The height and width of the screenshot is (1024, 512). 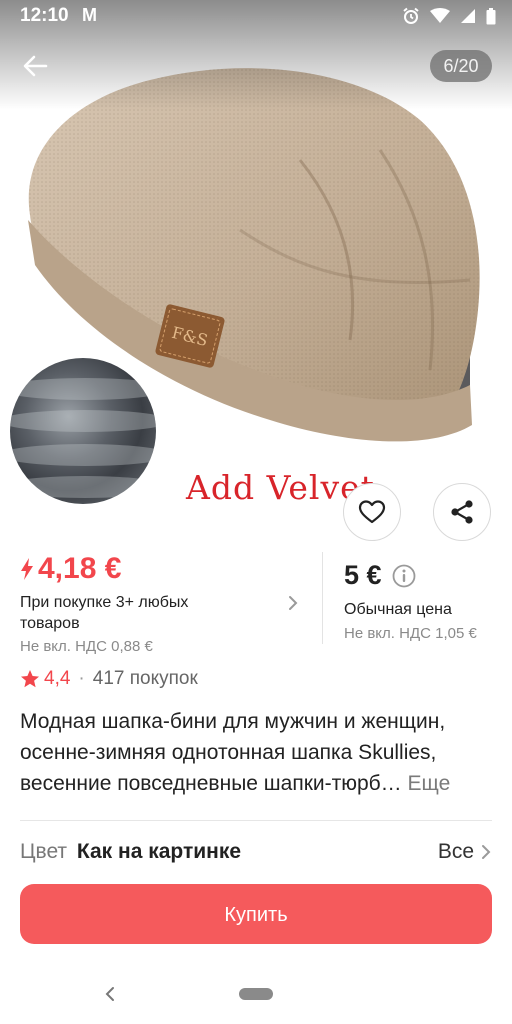 I want to click on purchase-count: 417 покупок, so click(x=145, y=678).